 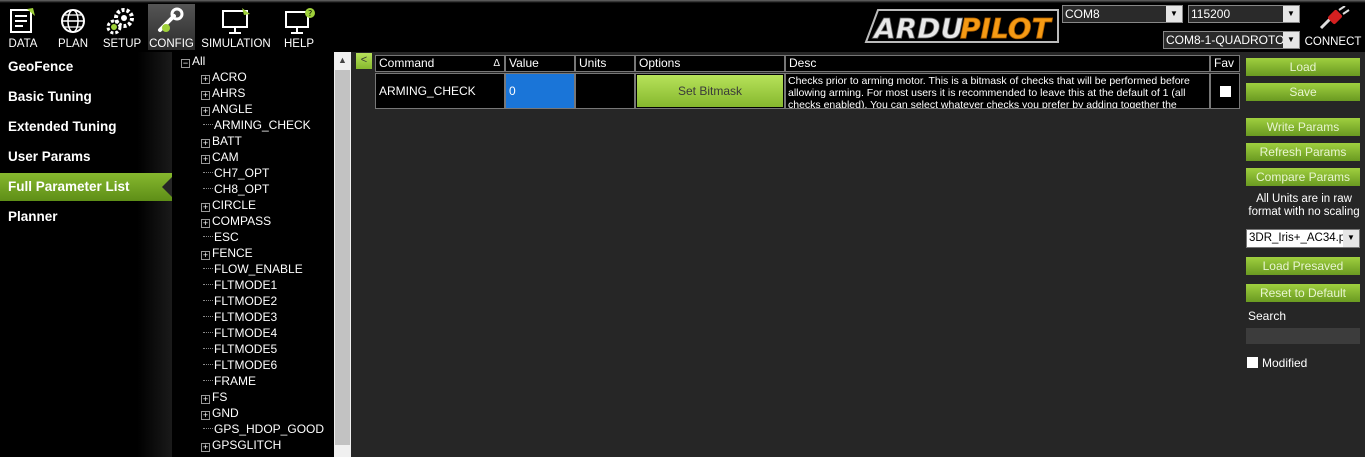 I want to click on tree-item: + COMPASS, so click(x=236, y=221).